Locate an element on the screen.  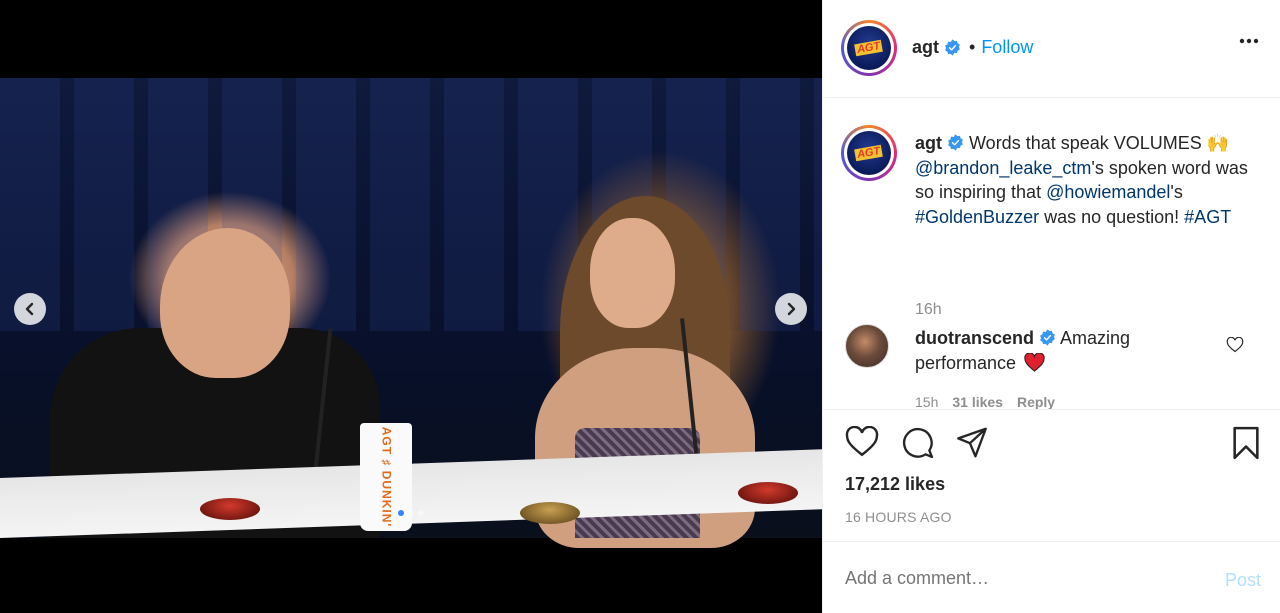
comment-text: duotranscend Amazing performance is located at coordinates (1045, 350).